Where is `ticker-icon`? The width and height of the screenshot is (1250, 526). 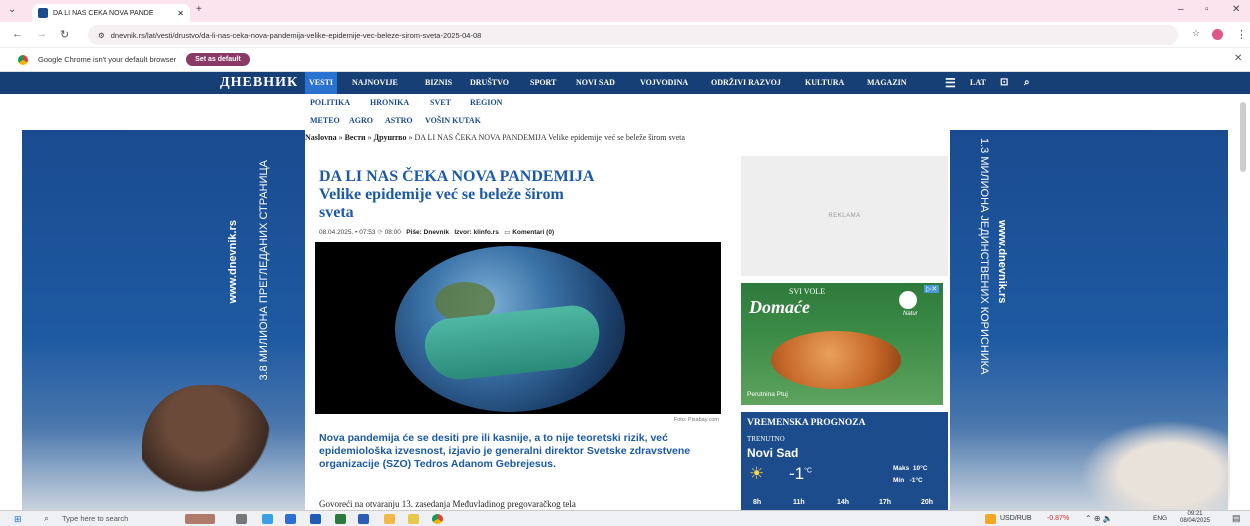 ticker-icon is located at coordinates (990, 519).